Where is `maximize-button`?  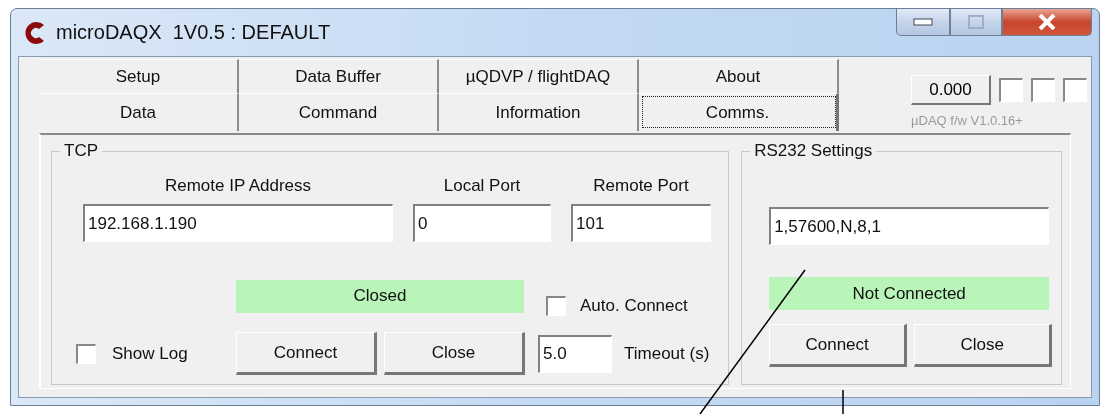 maximize-button is located at coordinates (976, 22).